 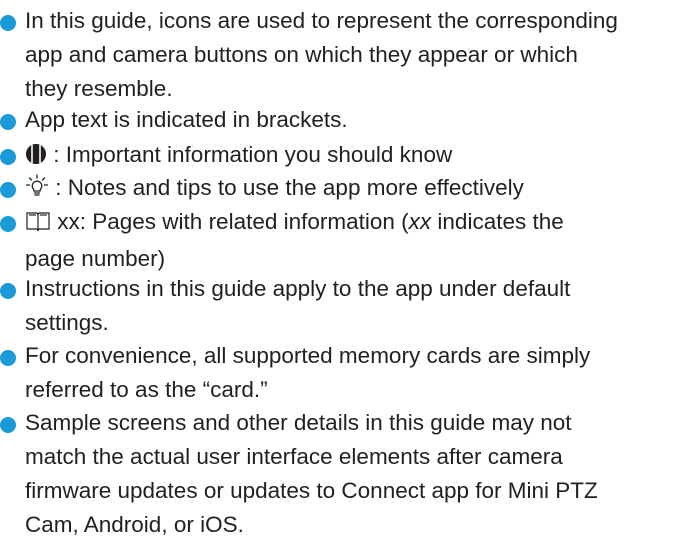 I want to click on text-line: App text is indicated in brackets., so click(x=186, y=119).